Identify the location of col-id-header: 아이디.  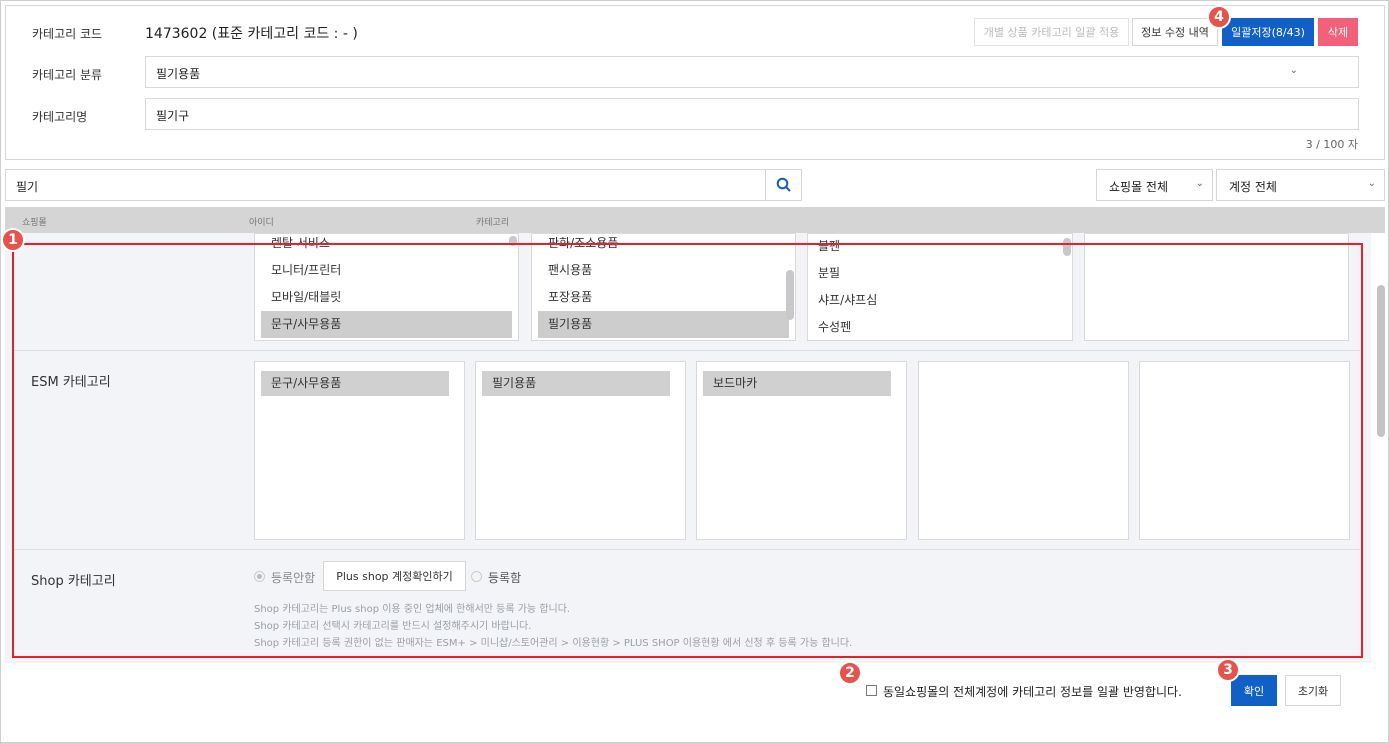
(261, 223).